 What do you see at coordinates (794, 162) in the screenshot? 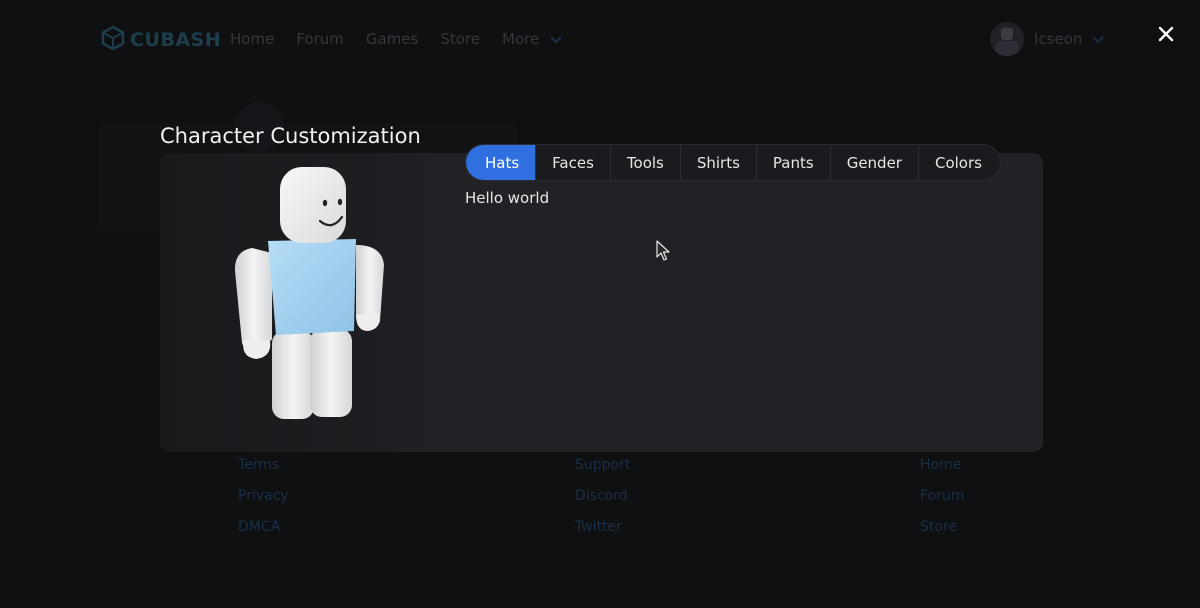
I see `tab-pants: Pants` at bounding box center [794, 162].